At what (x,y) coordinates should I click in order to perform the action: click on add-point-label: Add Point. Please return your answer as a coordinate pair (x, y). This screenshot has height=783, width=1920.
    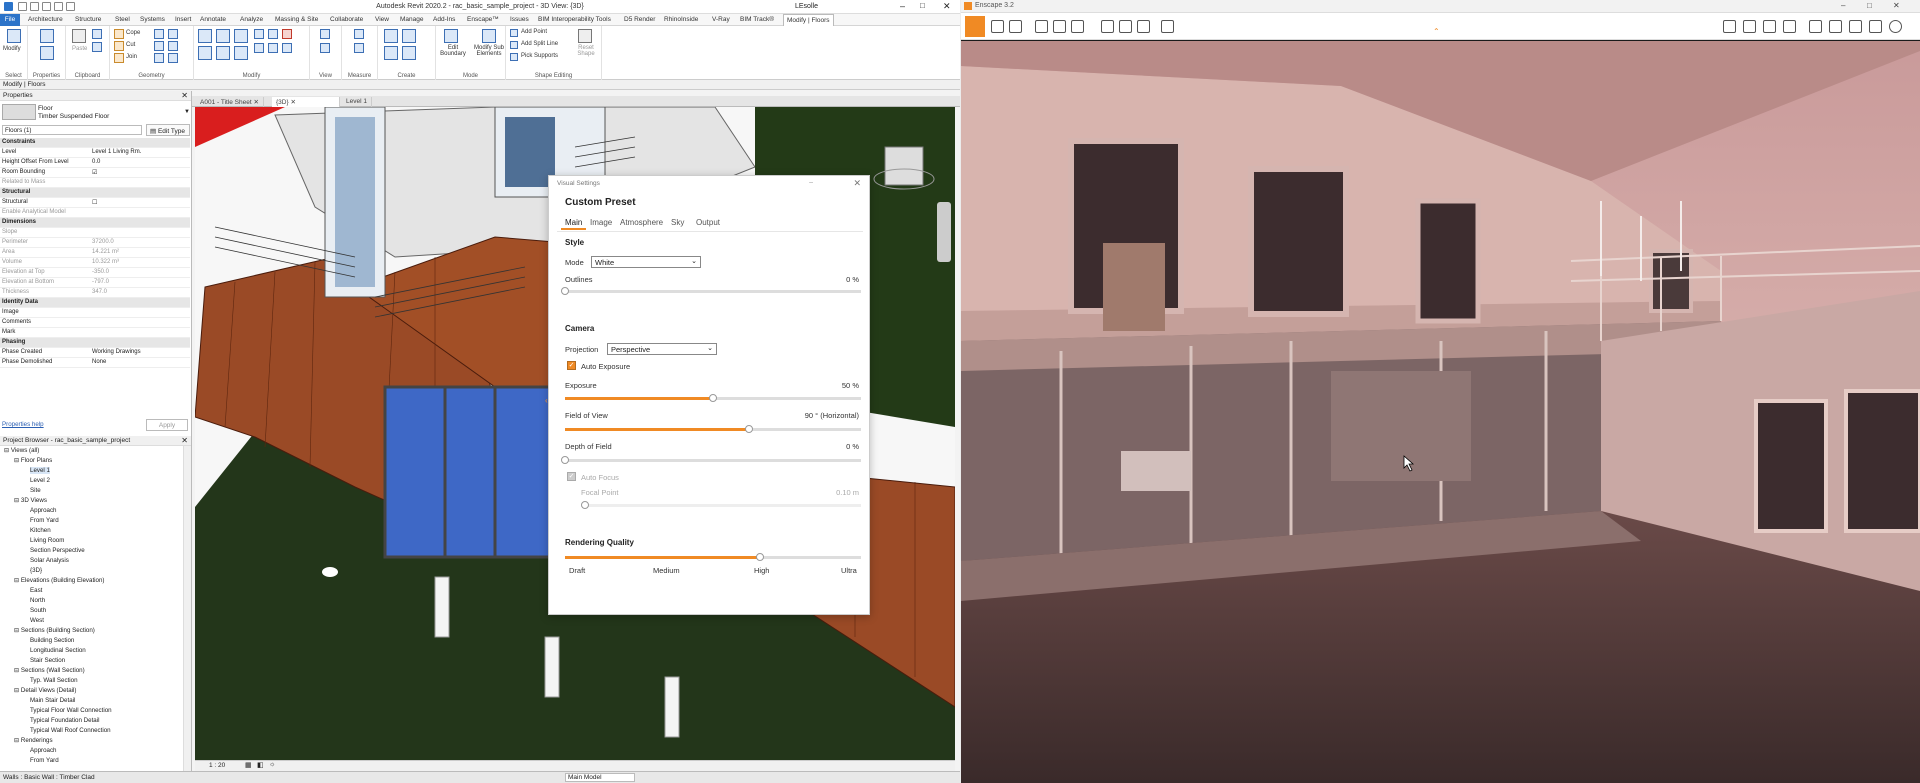
    Looking at the image, I should click on (534, 32).